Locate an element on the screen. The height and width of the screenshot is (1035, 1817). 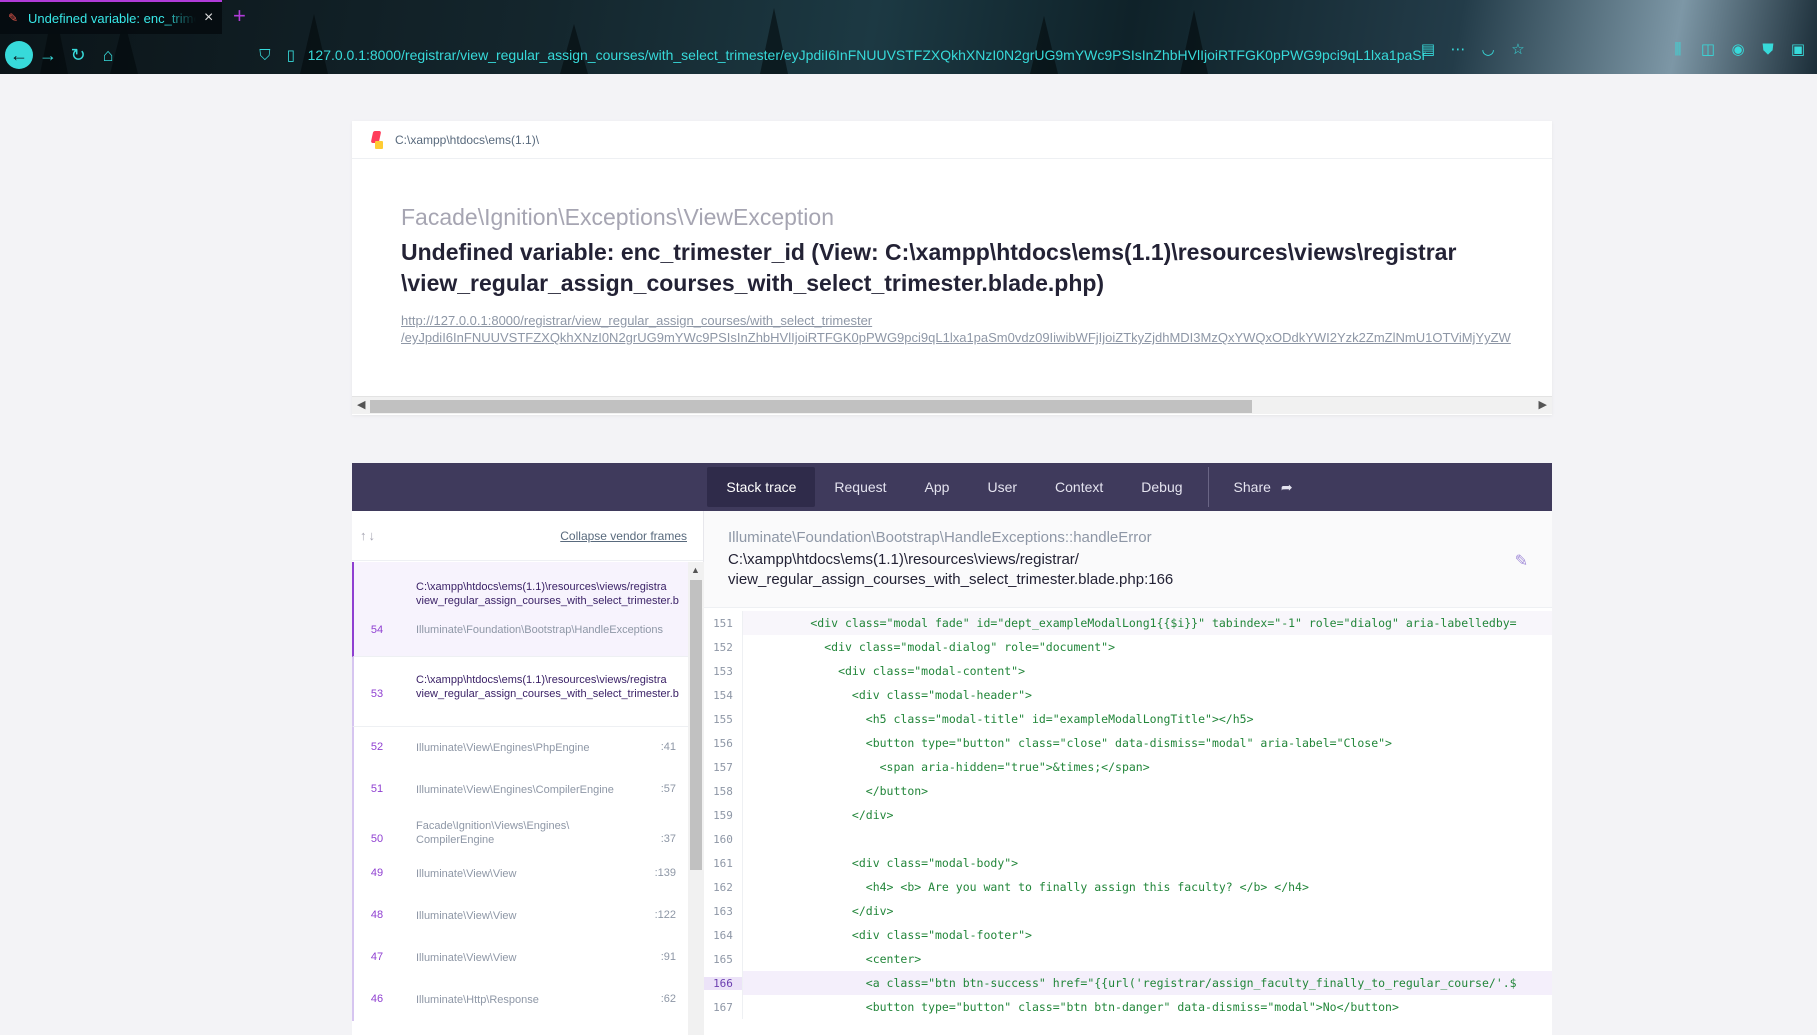
line-number: 164 is located at coordinates (723, 935).